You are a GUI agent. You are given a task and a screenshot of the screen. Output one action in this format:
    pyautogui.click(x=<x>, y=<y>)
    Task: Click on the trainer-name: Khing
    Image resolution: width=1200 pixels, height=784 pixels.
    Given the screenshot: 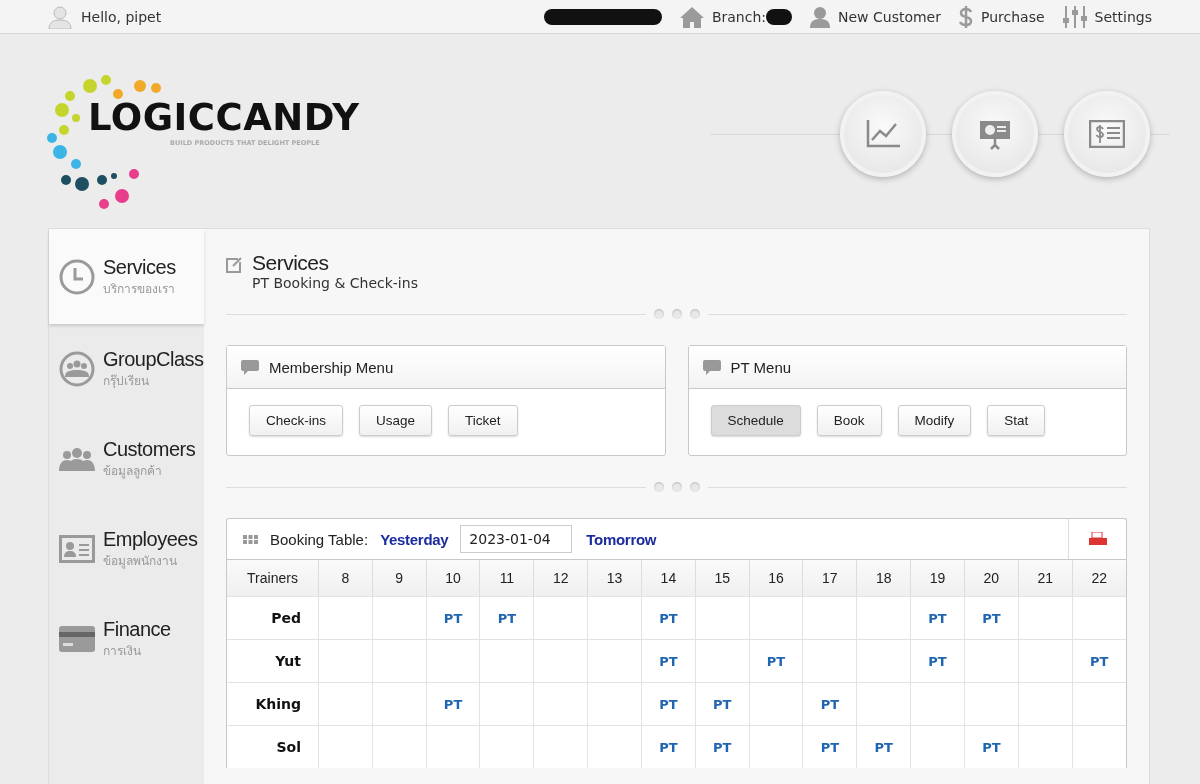 What is the action you would take?
    pyautogui.click(x=273, y=704)
    